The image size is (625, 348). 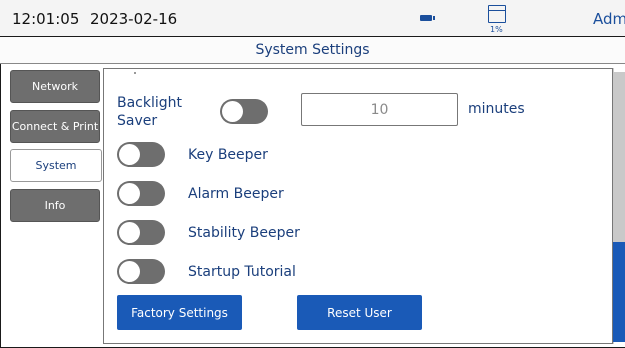 I want to click on backlight-saver-label-line2: Saver, so click(x=137, y=121).